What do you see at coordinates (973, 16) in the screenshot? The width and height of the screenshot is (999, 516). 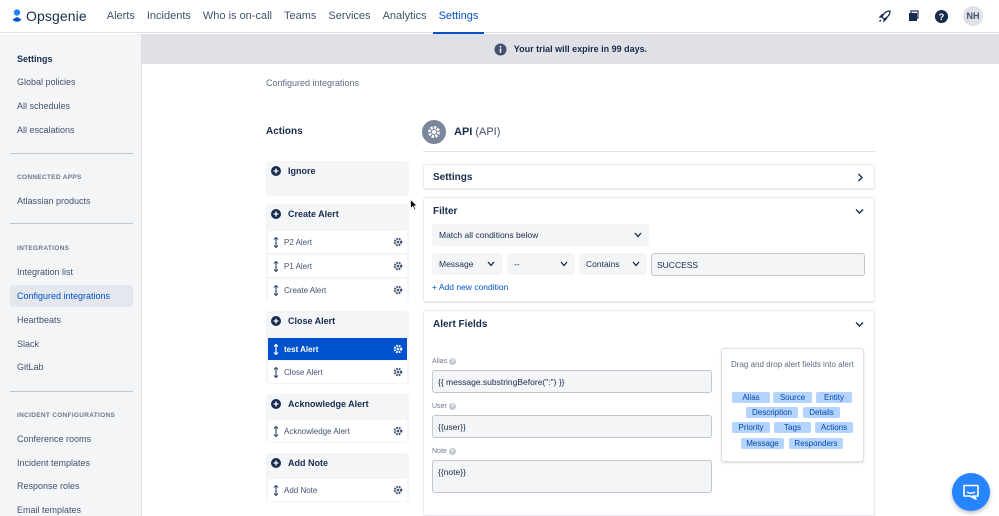 I see `avatar: NH` at bounding box center [973, 16].